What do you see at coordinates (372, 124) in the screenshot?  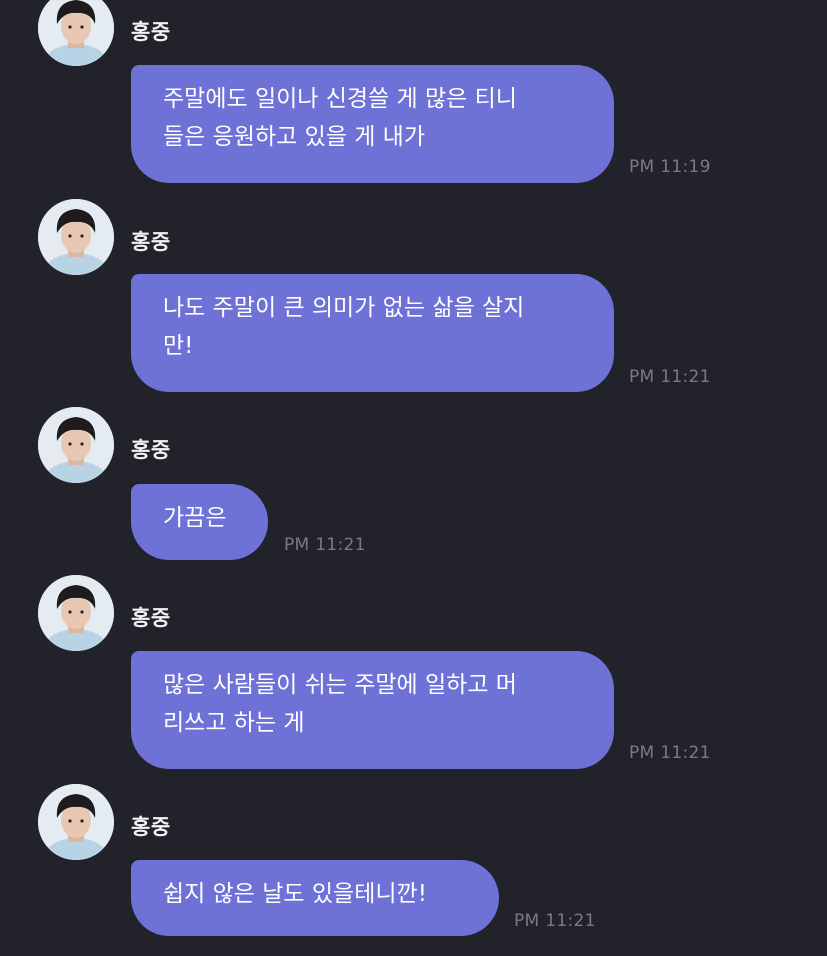 I see `message-bubble: 주말에도 일이나 신경쓸 게 많은 티니 들은 응원하고 있을 게 내가` at bounding box center [372, 124].